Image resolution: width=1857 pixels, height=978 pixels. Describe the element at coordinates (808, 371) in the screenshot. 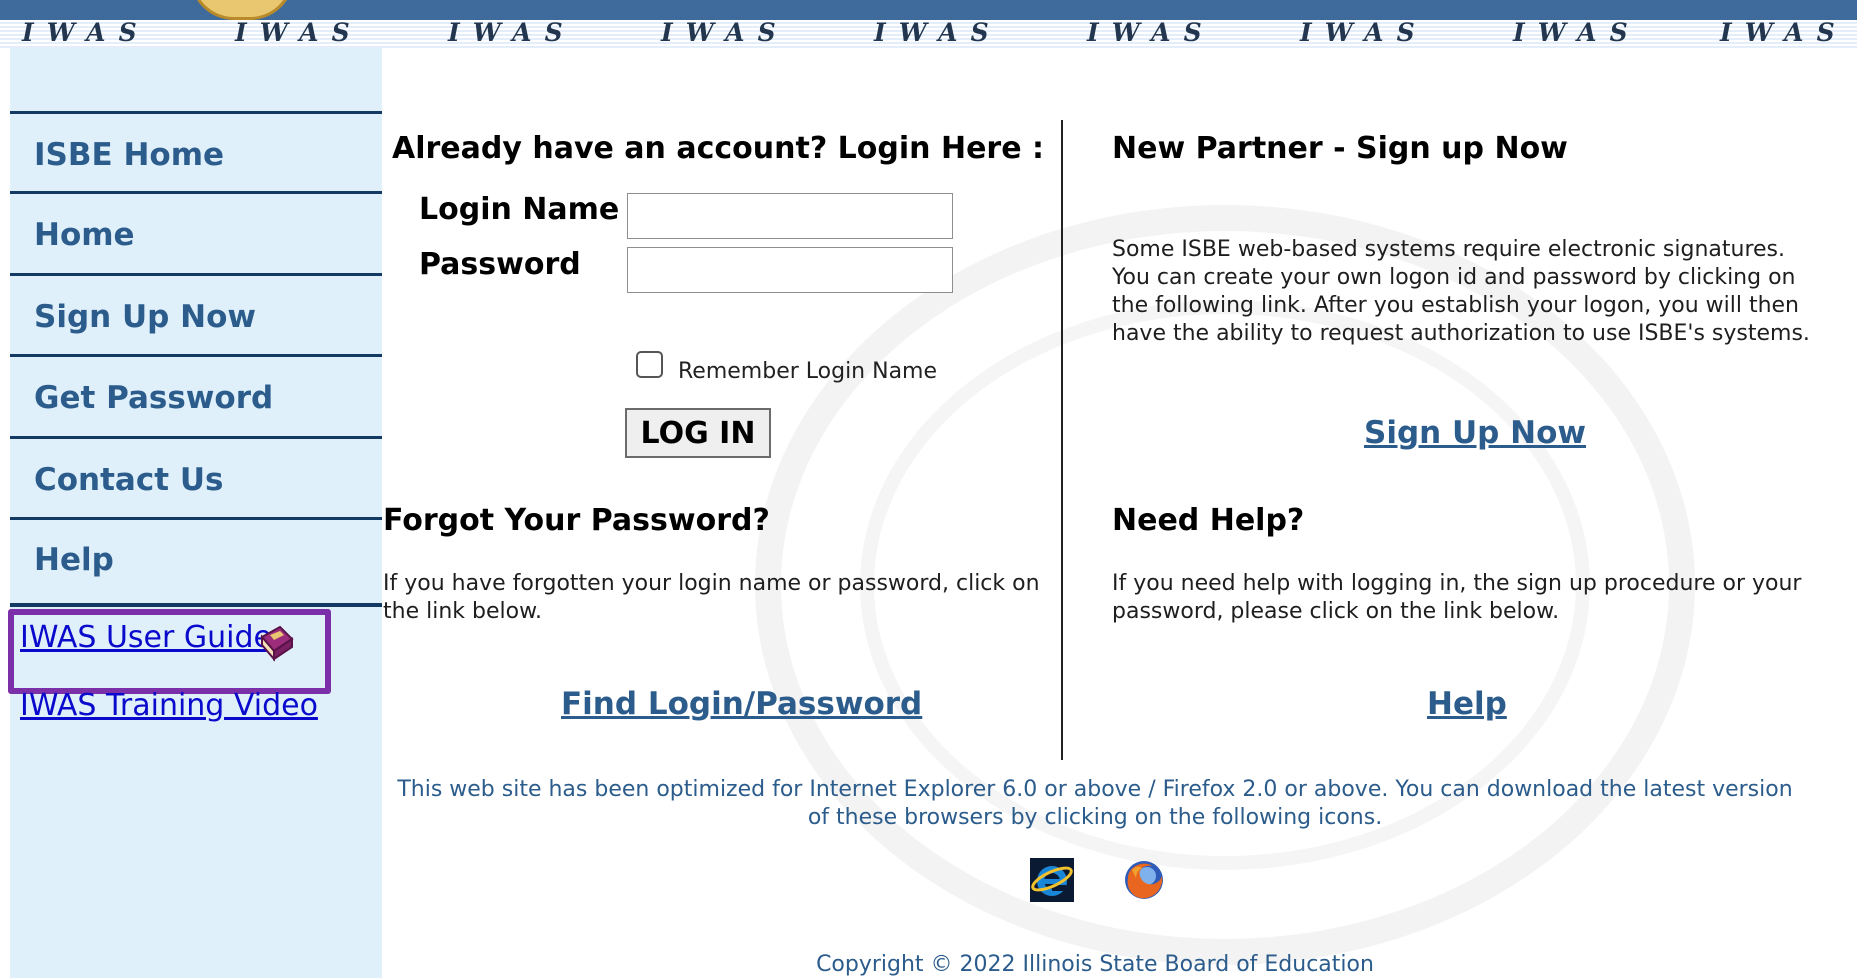

I see `remember-login-label: Remember Login Name` at that location.